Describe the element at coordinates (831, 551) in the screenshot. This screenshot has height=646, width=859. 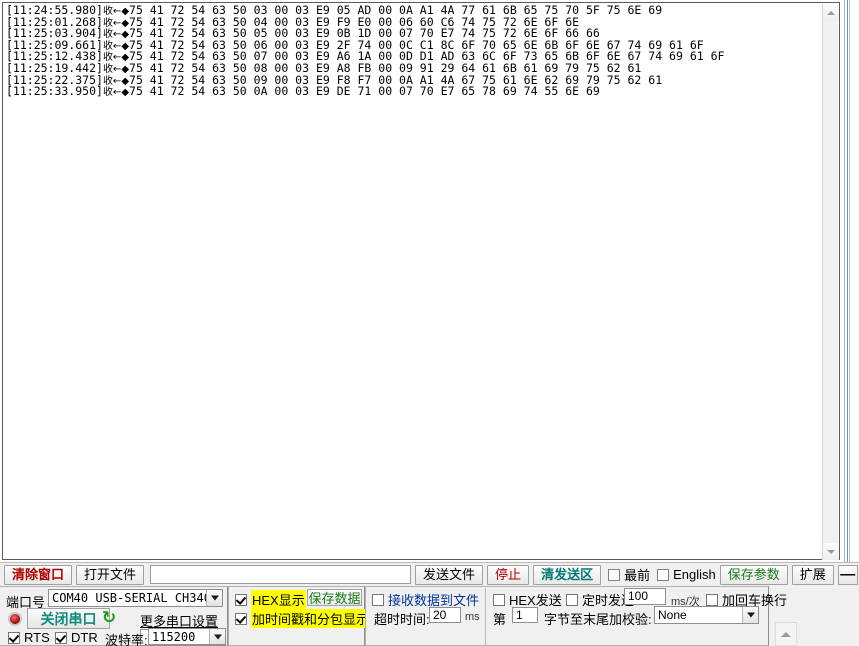
I see `scroll-down-arrow-icon` at that location.